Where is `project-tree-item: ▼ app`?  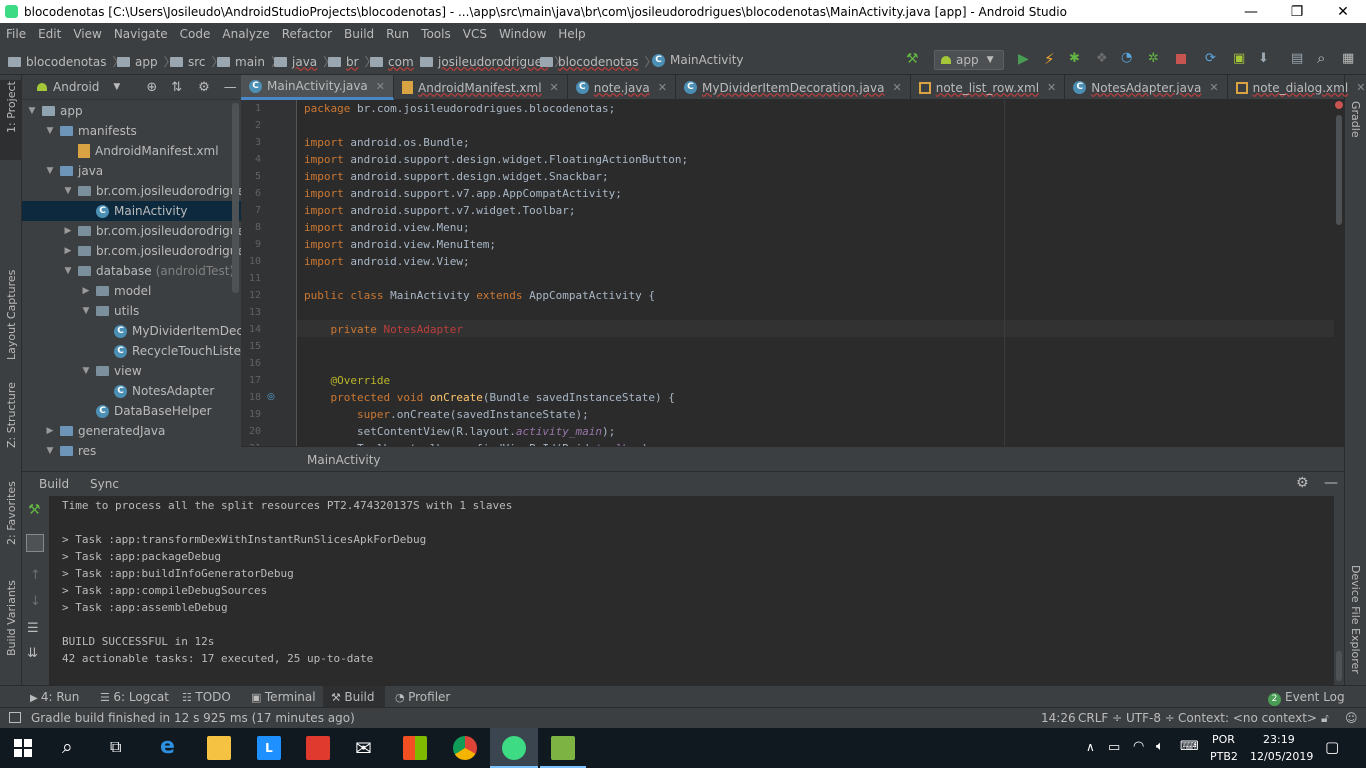
project-tree-item: ▼ app is located at coordinates (54, 111).